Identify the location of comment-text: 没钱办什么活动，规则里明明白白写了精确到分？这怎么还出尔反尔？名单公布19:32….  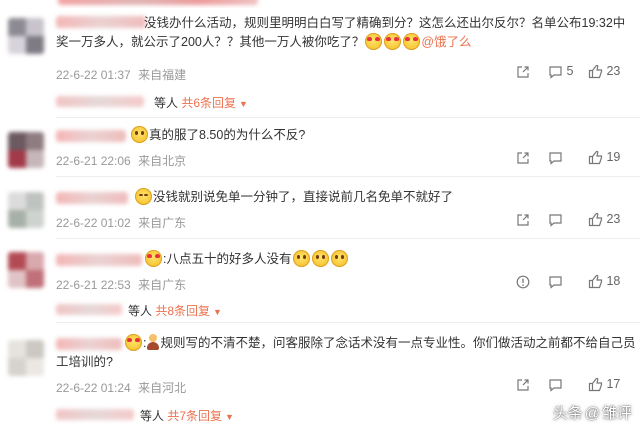
(385, 23).